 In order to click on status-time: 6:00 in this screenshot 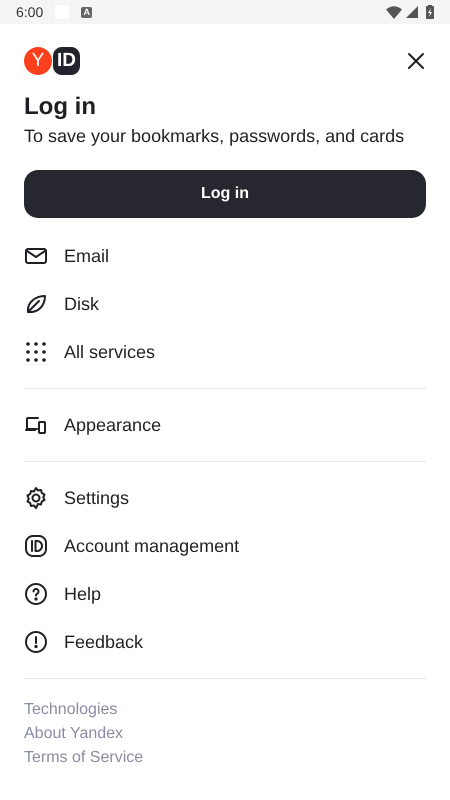, I will do `click(30, 12)`.